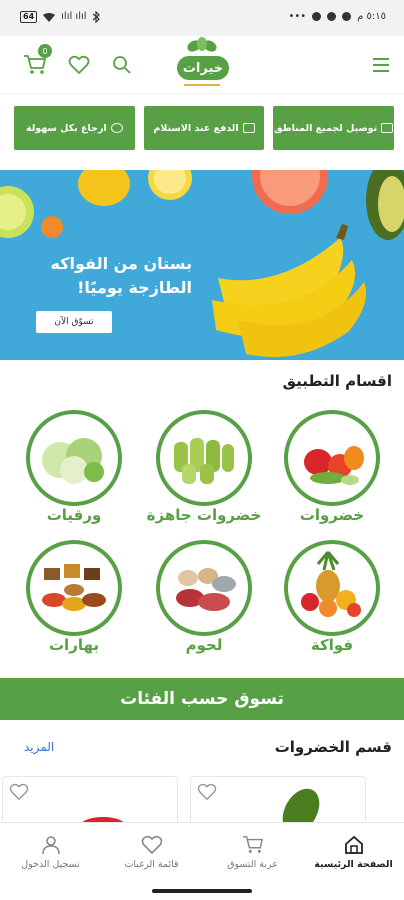 Image resolution: width=404 pixels, height=900 pixels. I want to click on vegetables-icon, so click(334, 465).